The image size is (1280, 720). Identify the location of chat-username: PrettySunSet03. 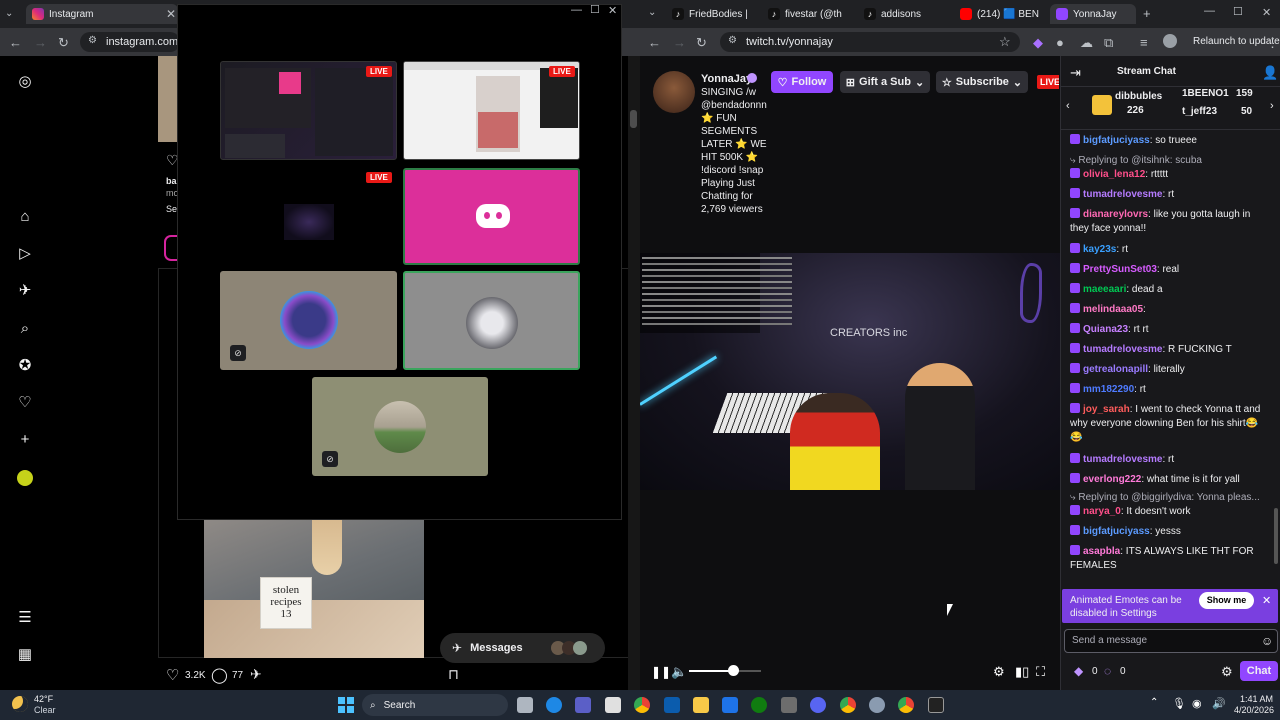
(1120, 269).